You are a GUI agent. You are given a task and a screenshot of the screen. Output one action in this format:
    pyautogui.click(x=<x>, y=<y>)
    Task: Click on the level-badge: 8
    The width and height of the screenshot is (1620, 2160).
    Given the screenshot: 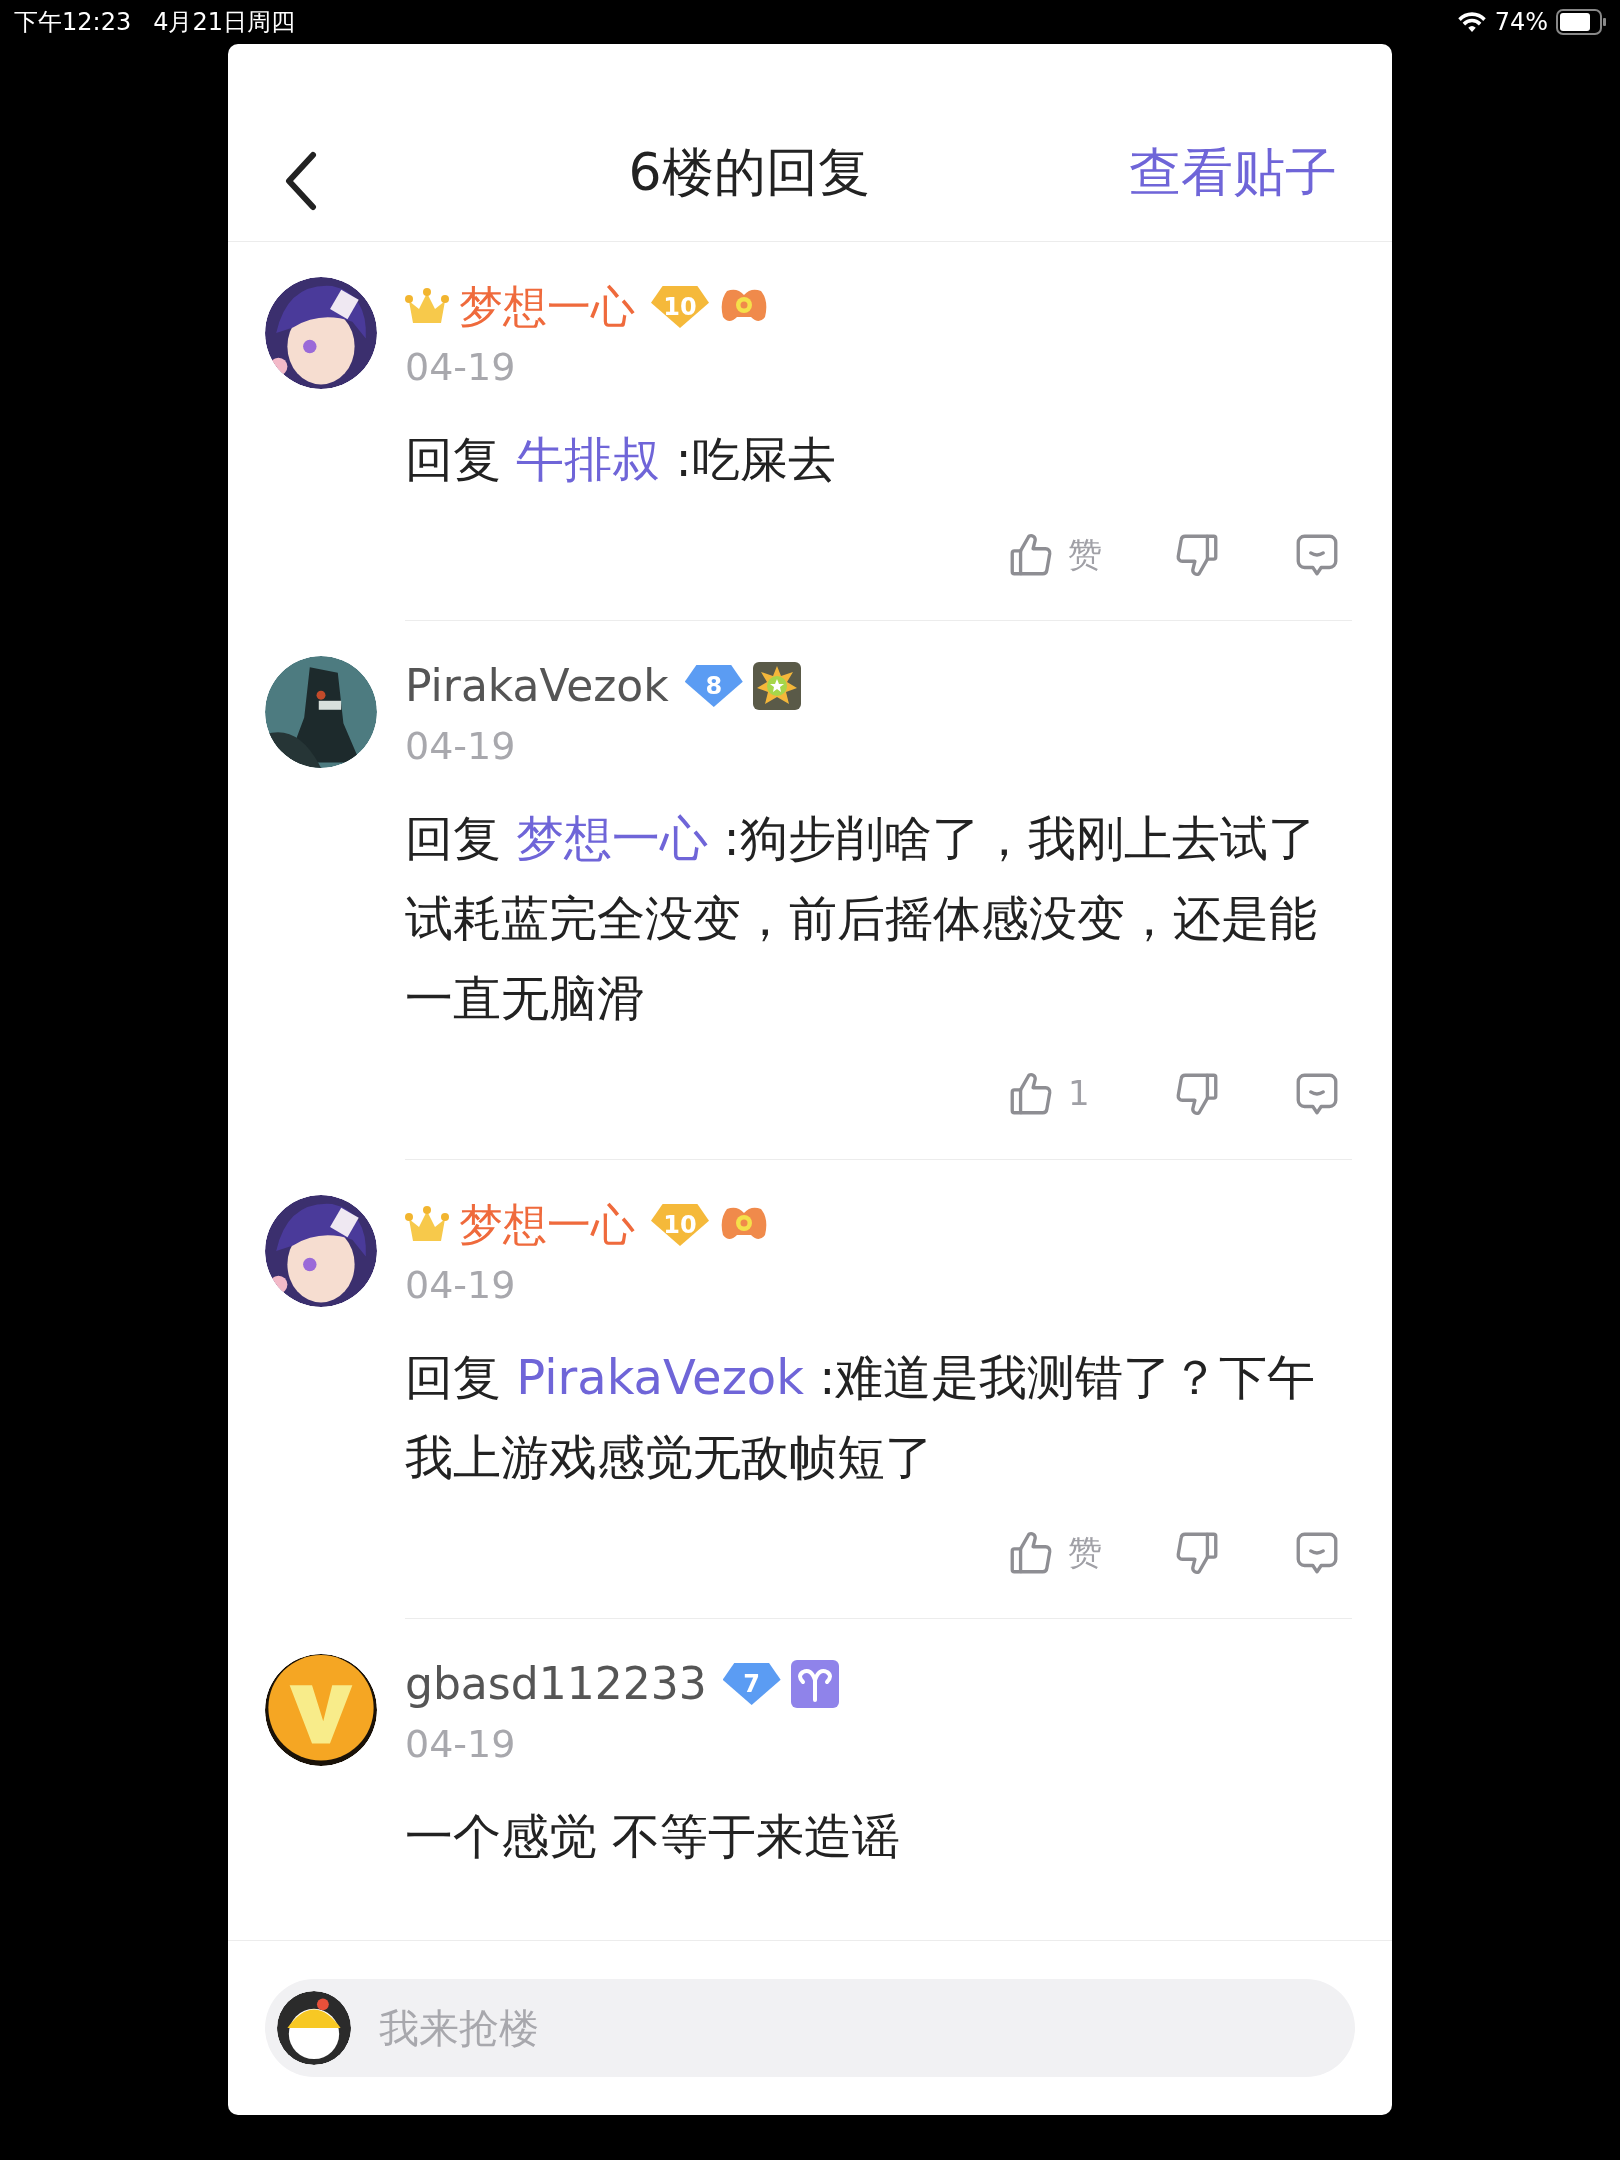 What is the action you would take?
    pyautogui.click(x=713, y=686)
    